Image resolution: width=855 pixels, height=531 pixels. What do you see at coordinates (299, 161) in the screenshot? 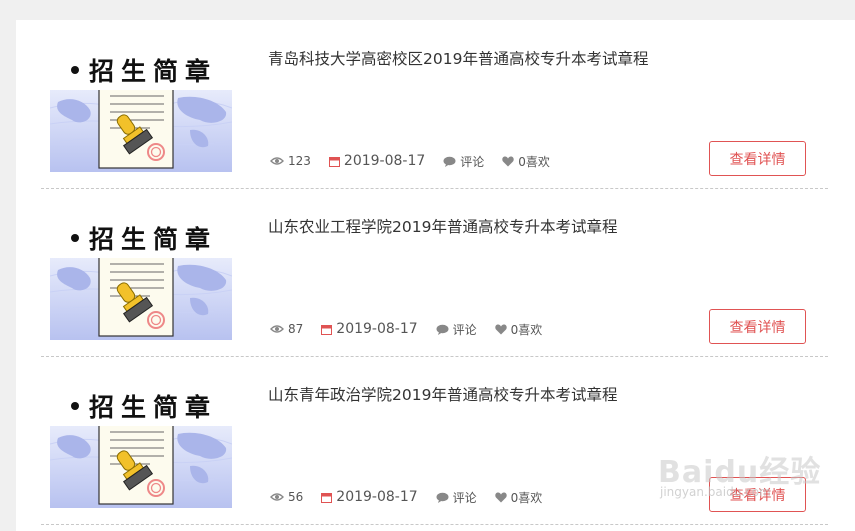
I see `views-count: 123` at bounding box center [299, 161].